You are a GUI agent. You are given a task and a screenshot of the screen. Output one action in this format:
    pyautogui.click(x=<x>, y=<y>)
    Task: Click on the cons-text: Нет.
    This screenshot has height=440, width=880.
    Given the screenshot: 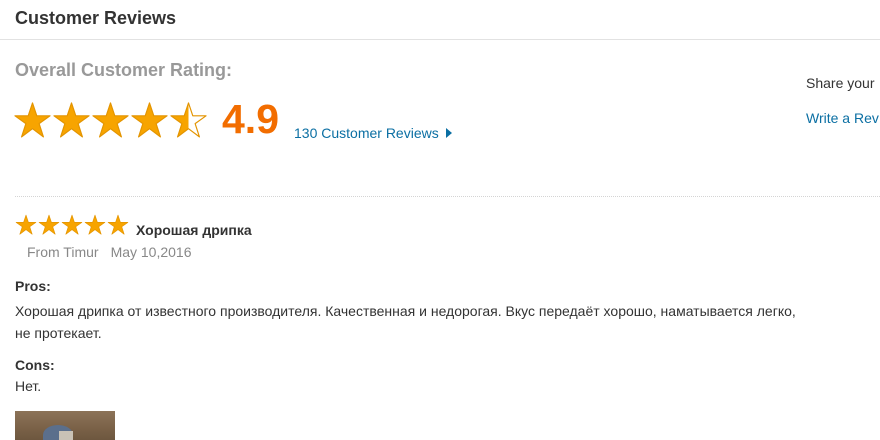 What is the action you would take?
    pyautogui.click(x=28, y=386)
    